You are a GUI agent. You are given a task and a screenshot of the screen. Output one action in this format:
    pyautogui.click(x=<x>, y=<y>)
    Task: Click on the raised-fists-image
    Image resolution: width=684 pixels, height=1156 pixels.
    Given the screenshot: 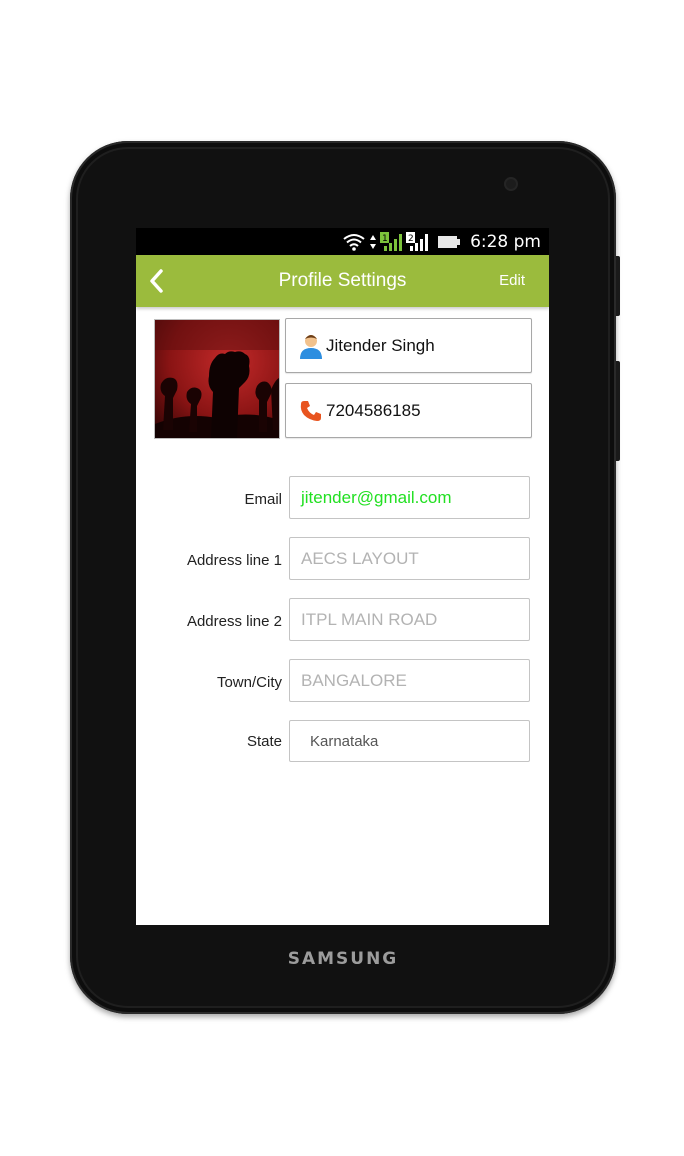 What is the action you would take?
    pyautogui.click(x=217, y=379)
    